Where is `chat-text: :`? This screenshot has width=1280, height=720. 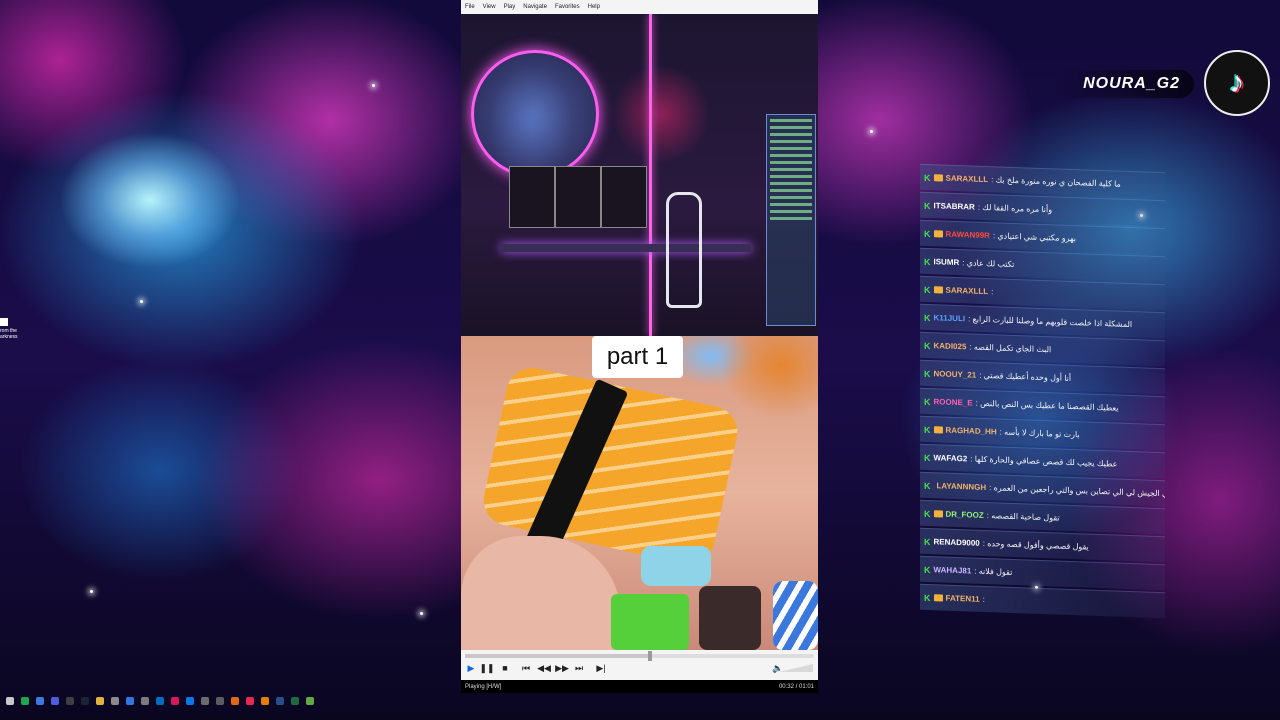
chat-text: : is located at coordinates (992, 292).